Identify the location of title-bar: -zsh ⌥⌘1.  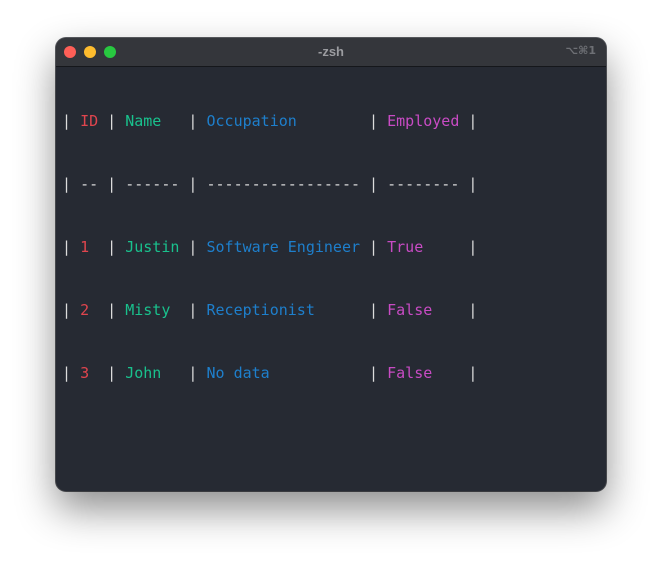
(331, 52).